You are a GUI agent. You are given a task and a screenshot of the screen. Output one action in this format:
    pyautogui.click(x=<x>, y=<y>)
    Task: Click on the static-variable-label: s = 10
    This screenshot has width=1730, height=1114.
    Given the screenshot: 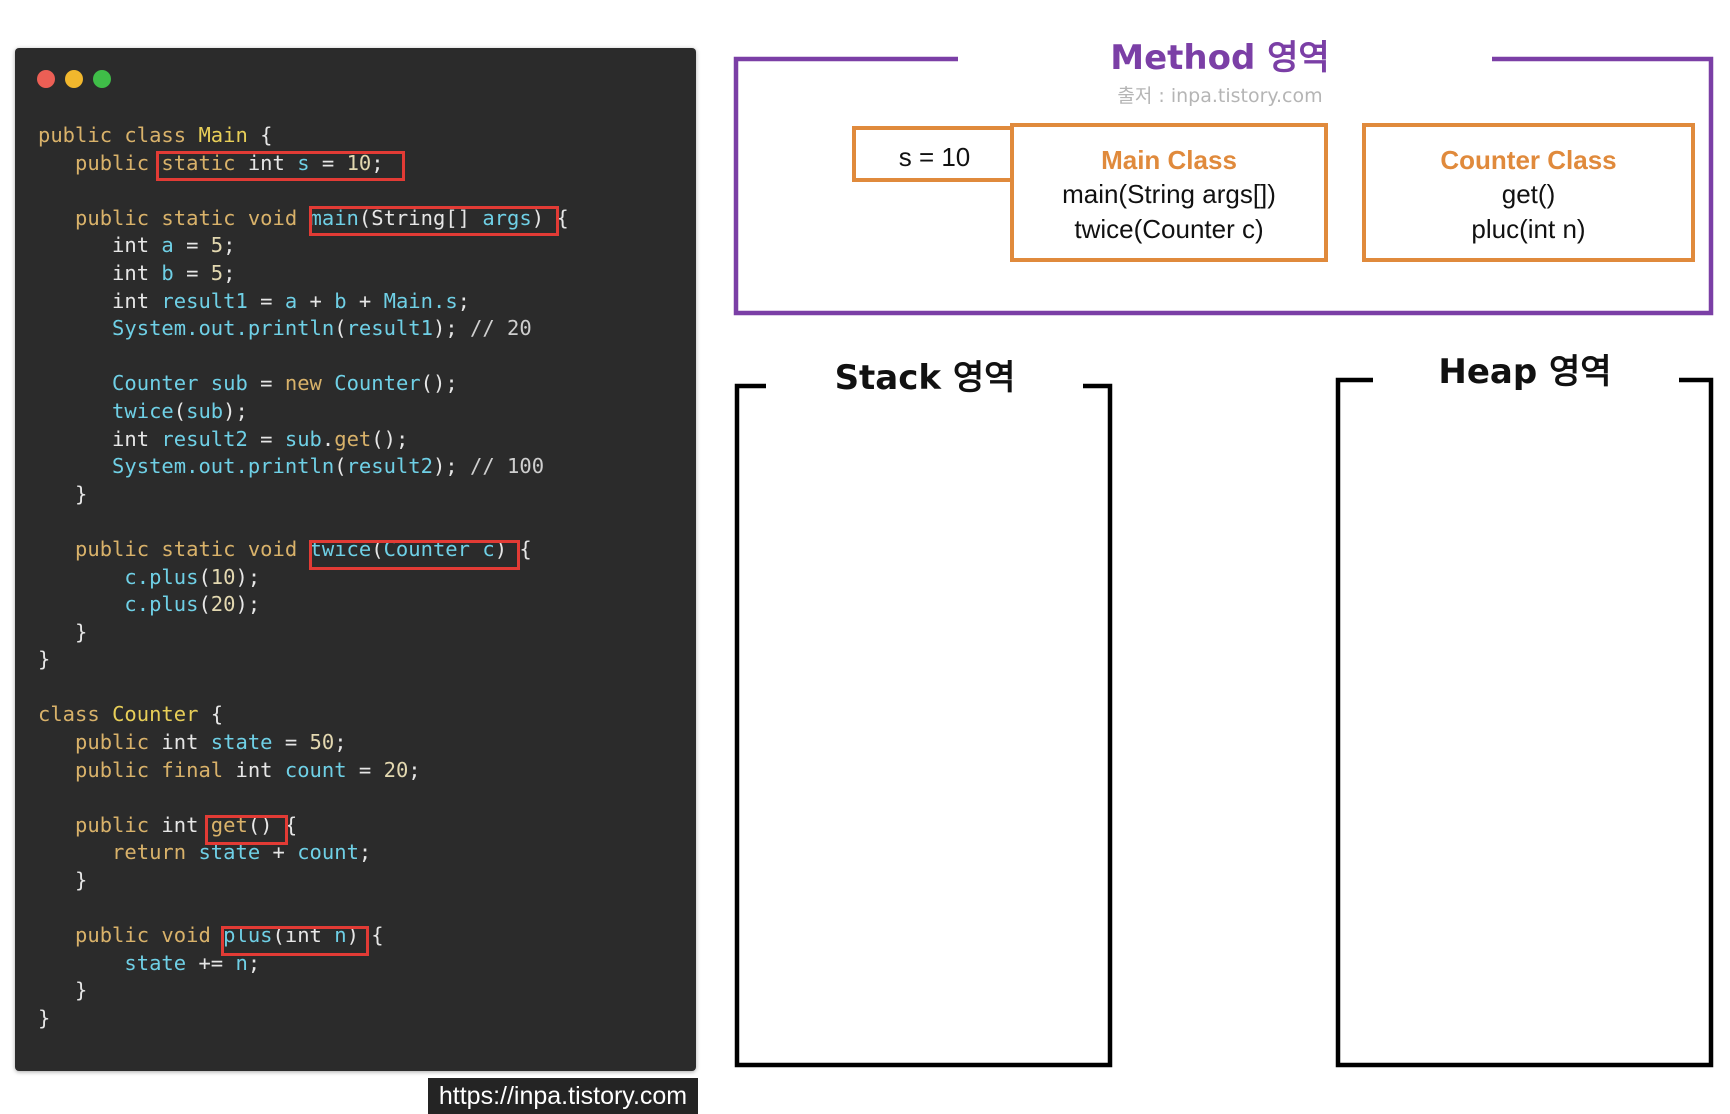 What is the action you would take?
    pyautogui.click(x=934, y=157)
    